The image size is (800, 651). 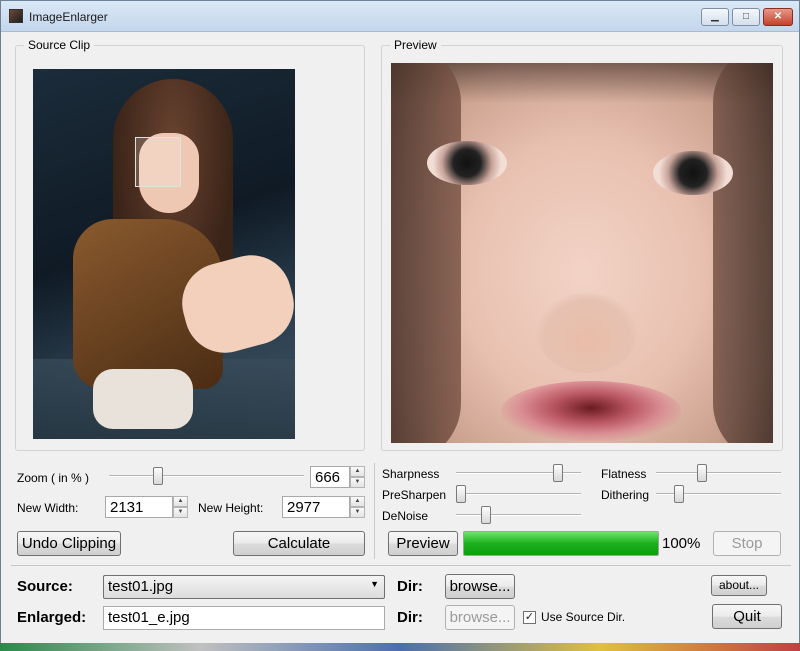 I want to click on window-title: ImageEnlarger, so click(x=68, y=17).